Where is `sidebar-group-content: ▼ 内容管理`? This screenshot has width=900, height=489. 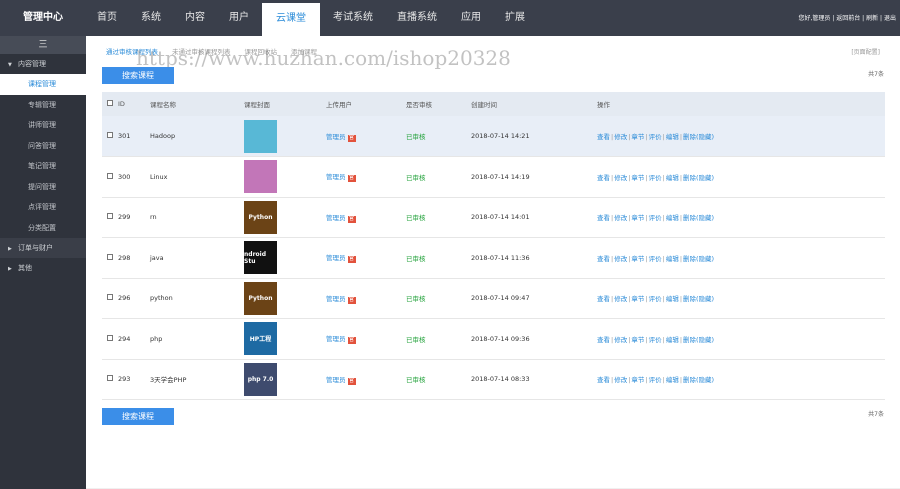
sidebar-group-content: ▼ 内容管理 is located at coordinates (43, 64).